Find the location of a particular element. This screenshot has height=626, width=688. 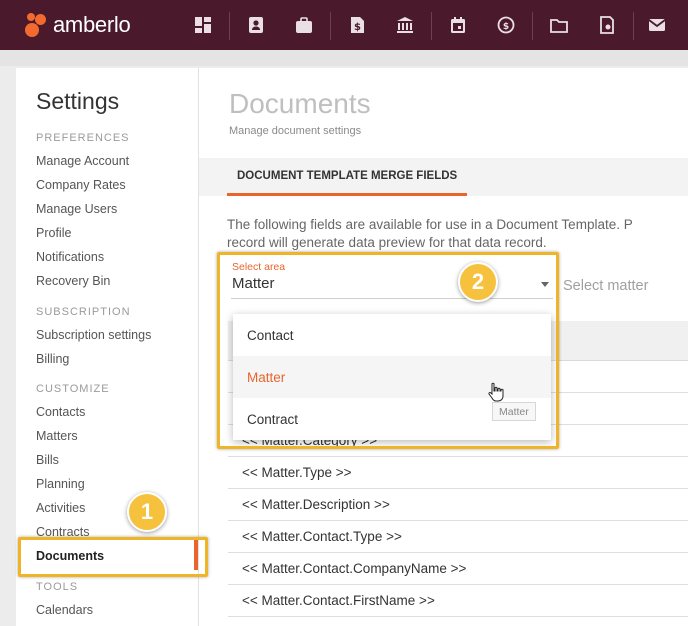

sidebar-item-profile: Profile is located at coordinates (53, 233).